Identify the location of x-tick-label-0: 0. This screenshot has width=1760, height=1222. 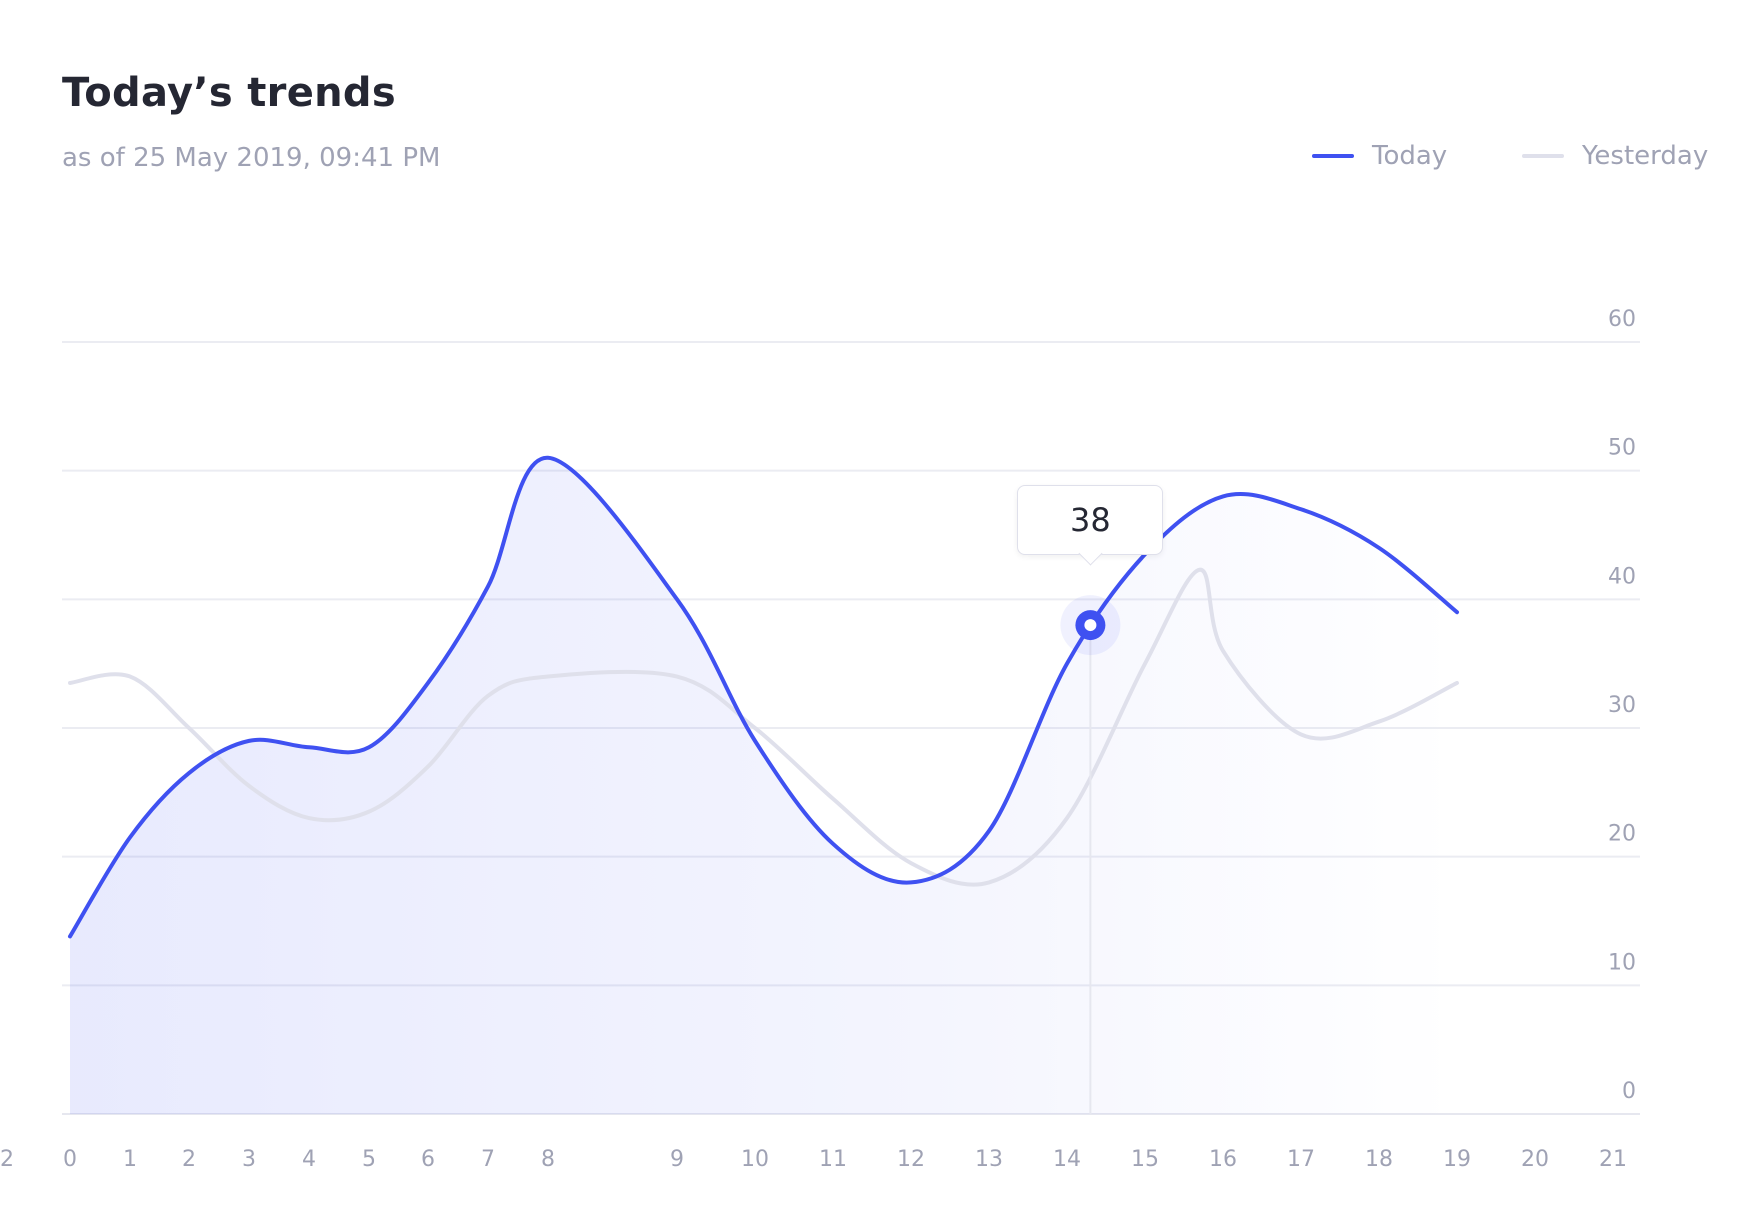
(70, 1159).